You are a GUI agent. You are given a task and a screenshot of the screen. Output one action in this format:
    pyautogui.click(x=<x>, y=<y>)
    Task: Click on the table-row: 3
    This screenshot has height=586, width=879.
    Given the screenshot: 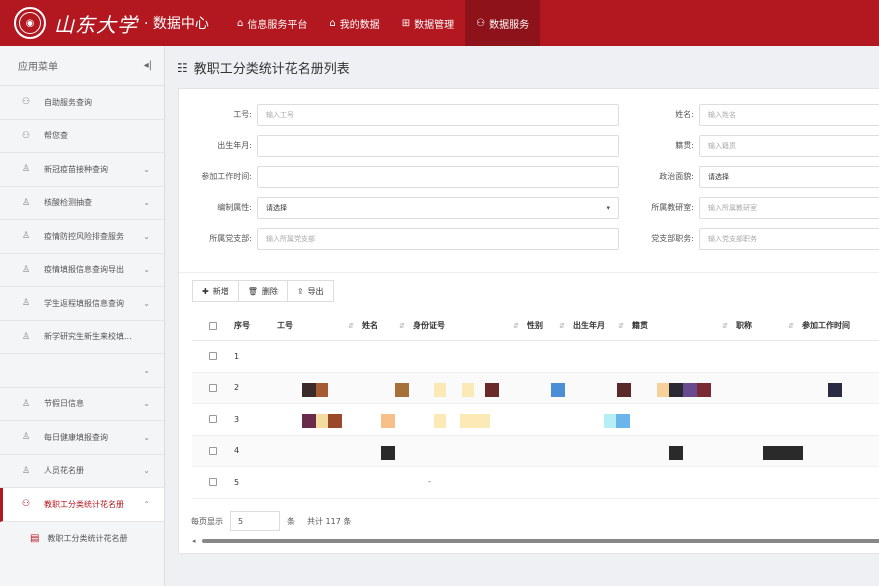 What is the action you would take?
    pyautogui.click(x=535, y=420)
    